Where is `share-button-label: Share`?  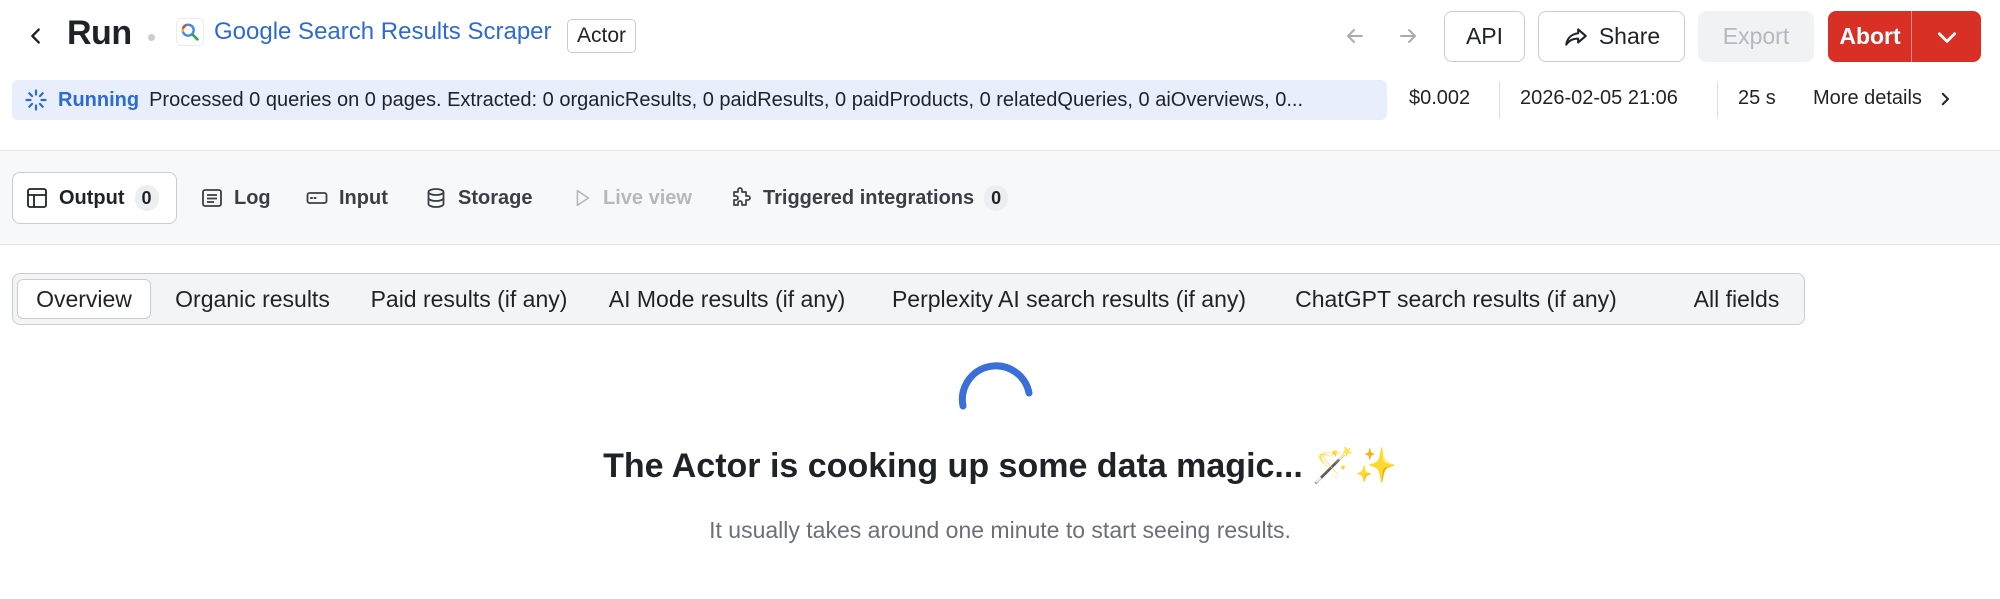
share-button-label: Share is located at coordinates (1629, 36).